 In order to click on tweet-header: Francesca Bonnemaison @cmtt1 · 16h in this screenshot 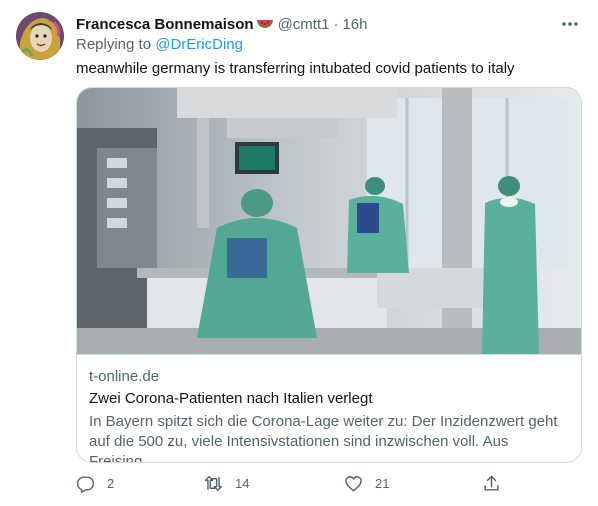, I will do `click(329, 24)`.